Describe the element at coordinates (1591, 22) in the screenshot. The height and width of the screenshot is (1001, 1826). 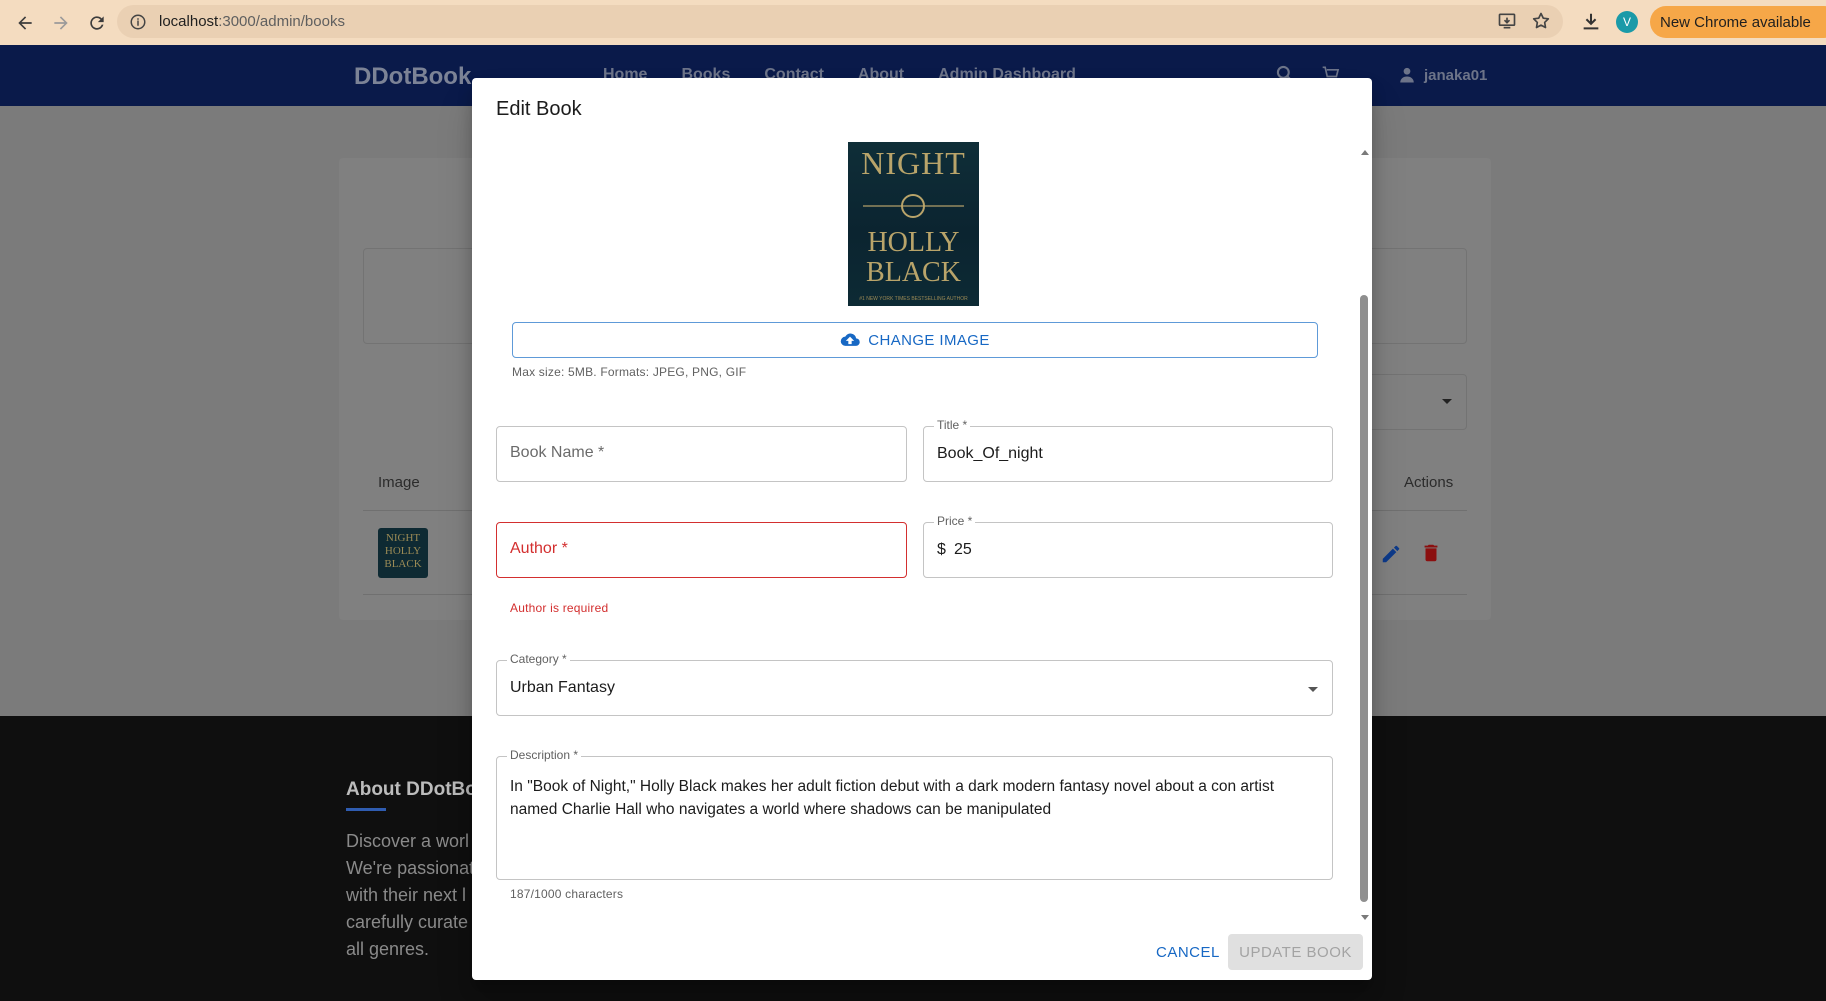
I see `download-icon` at that location.